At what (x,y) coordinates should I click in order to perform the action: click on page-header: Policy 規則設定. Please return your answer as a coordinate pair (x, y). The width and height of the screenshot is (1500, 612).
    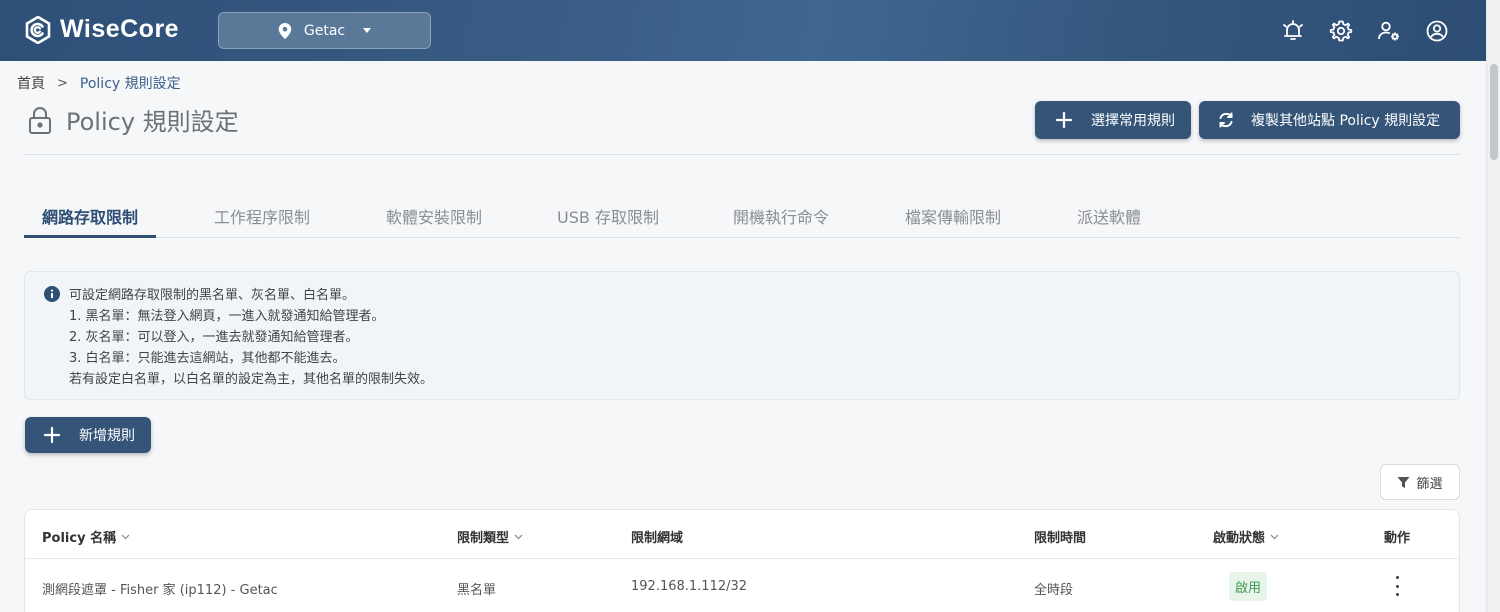
    Looking at the image, I should click on (133, 119).